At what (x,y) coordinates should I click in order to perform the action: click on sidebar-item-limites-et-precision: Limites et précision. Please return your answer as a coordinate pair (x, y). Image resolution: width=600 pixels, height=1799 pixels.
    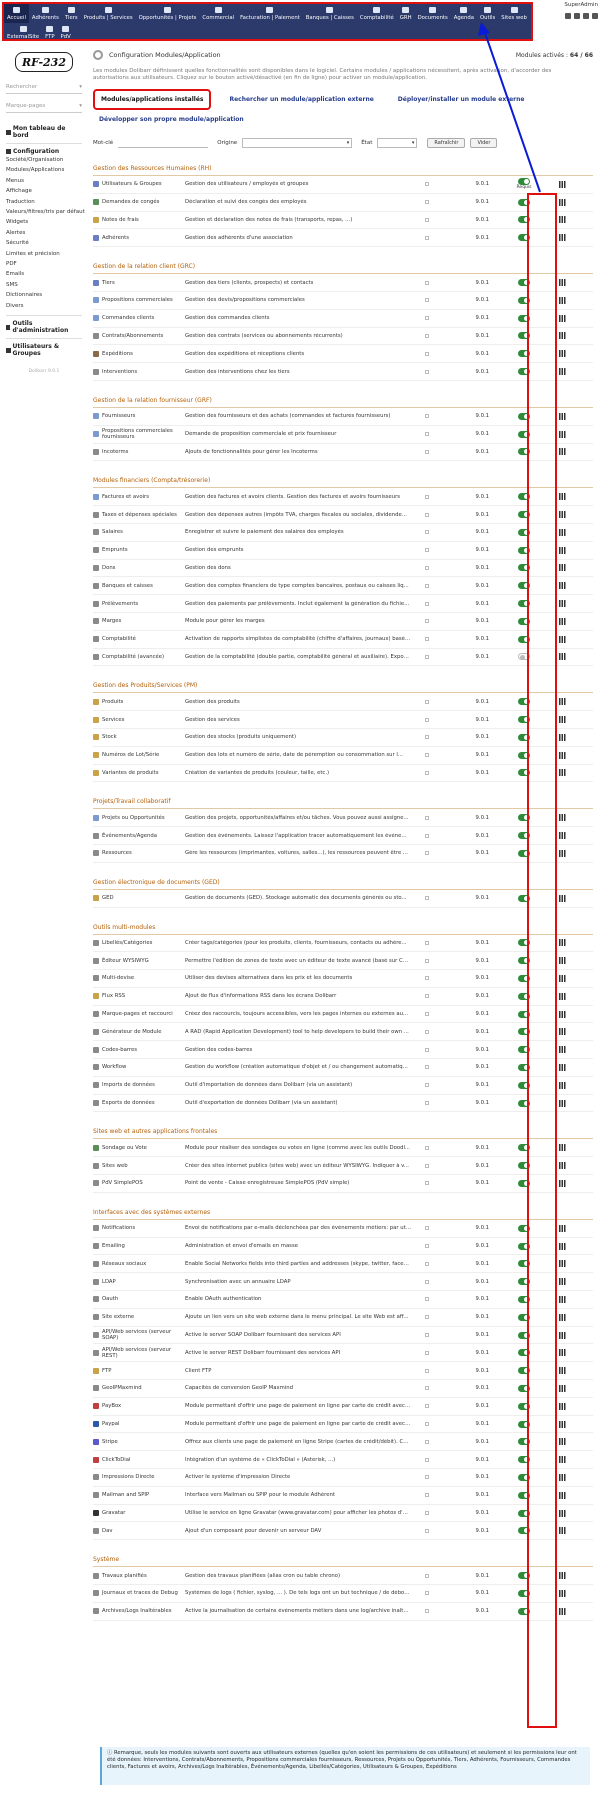
    Looking at the image, I should click on (47, 254).